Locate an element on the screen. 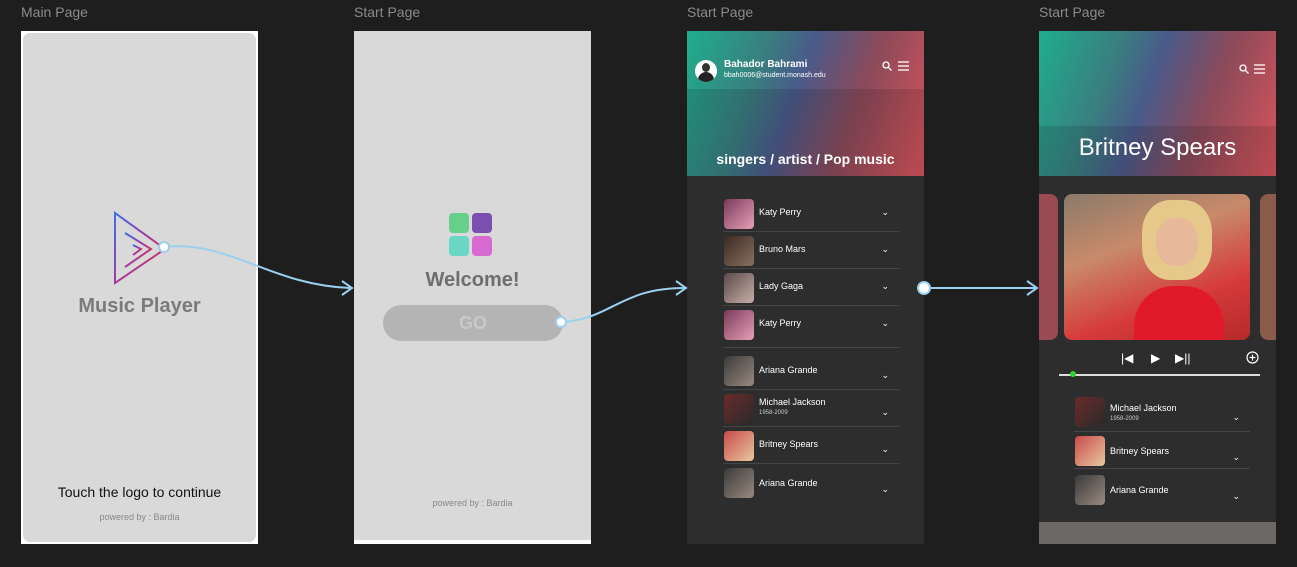 The image size is (1297, 567). connection-start-to-artists is located at coordinates (621, 304).